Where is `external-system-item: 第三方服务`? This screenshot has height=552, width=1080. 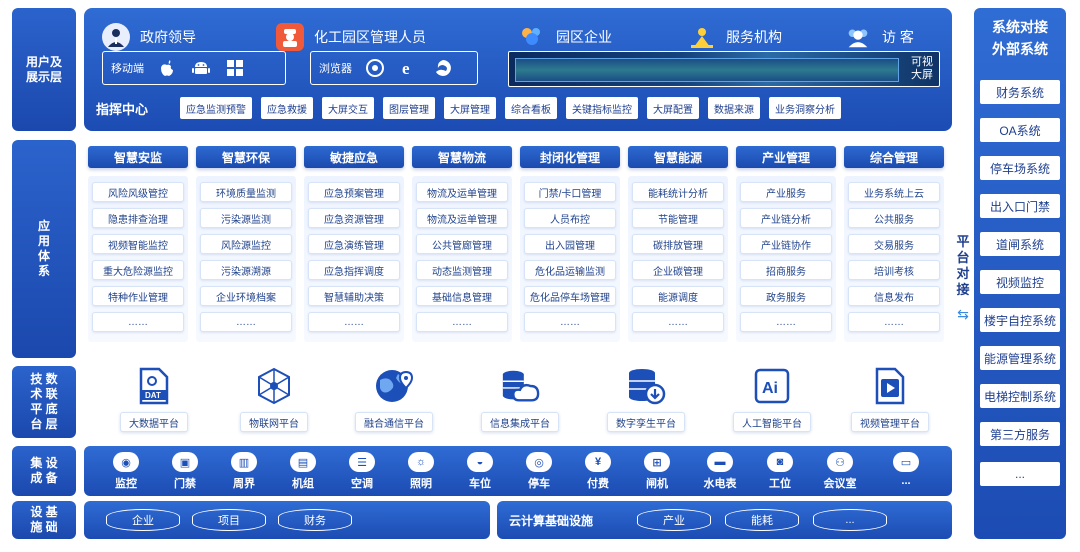
external-system-item: 第三方服务 is located at coordinates (1020, 434).